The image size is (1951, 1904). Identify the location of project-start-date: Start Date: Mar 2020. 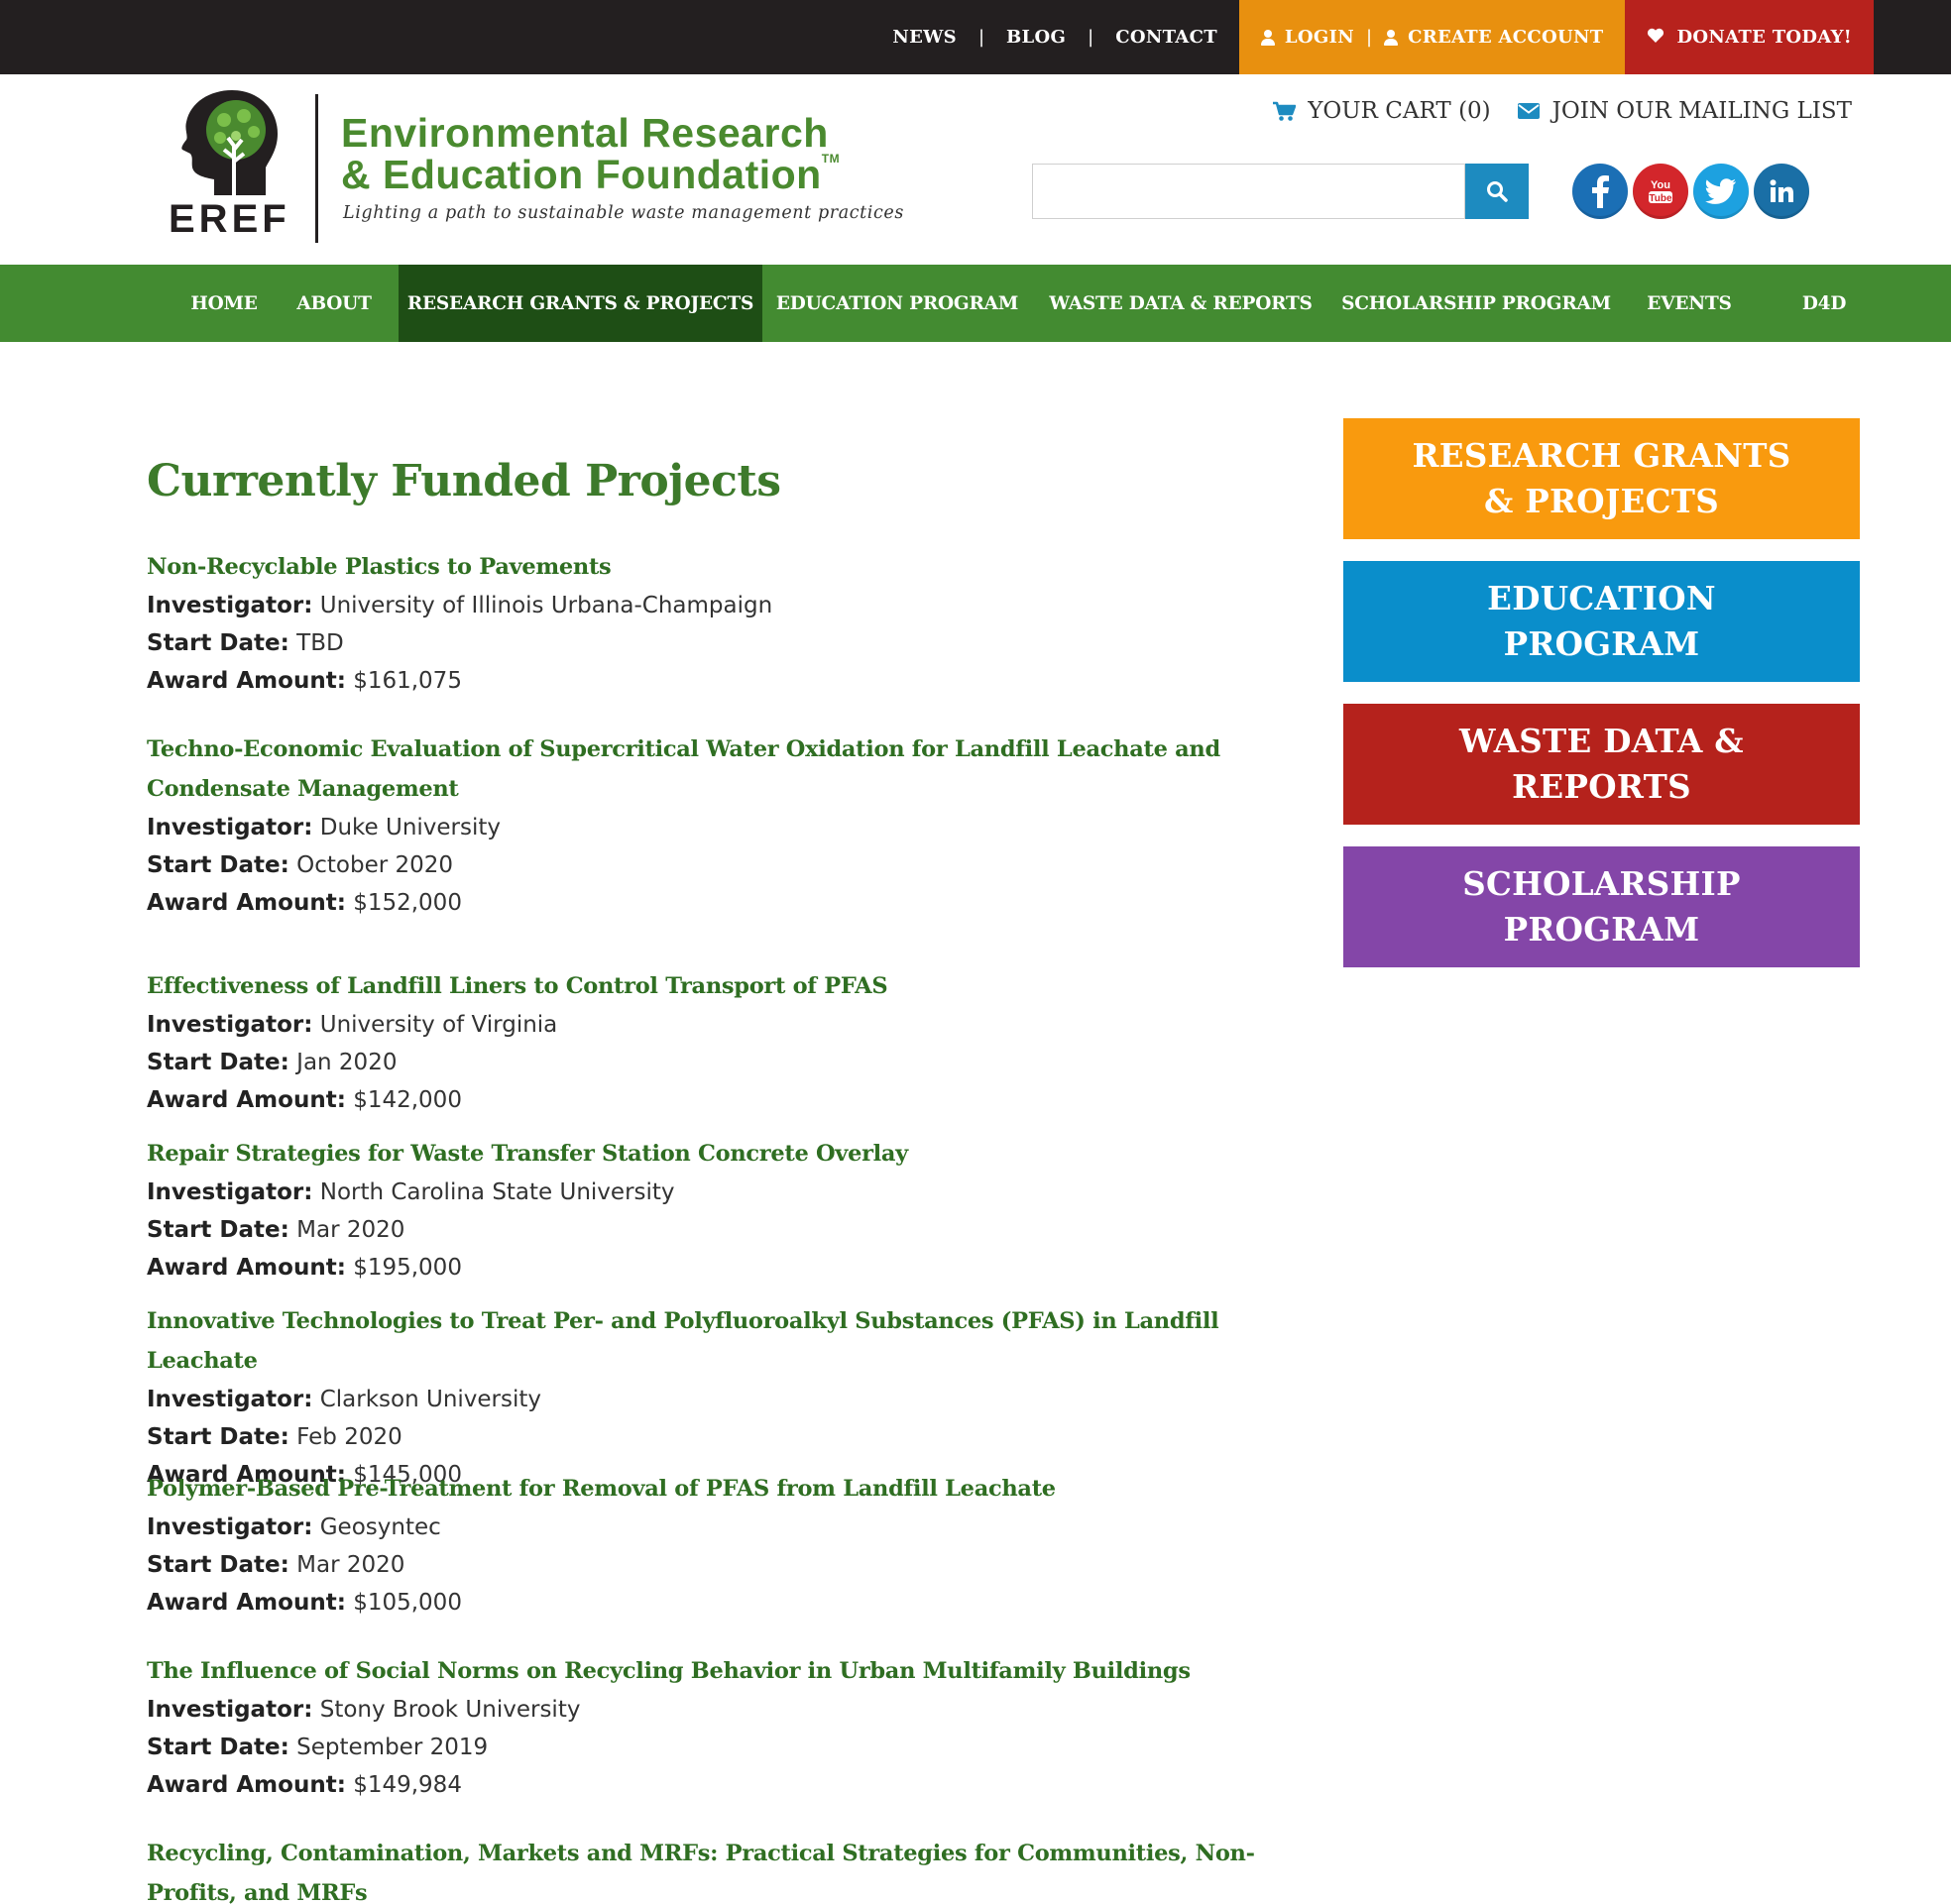
(722, 1230).